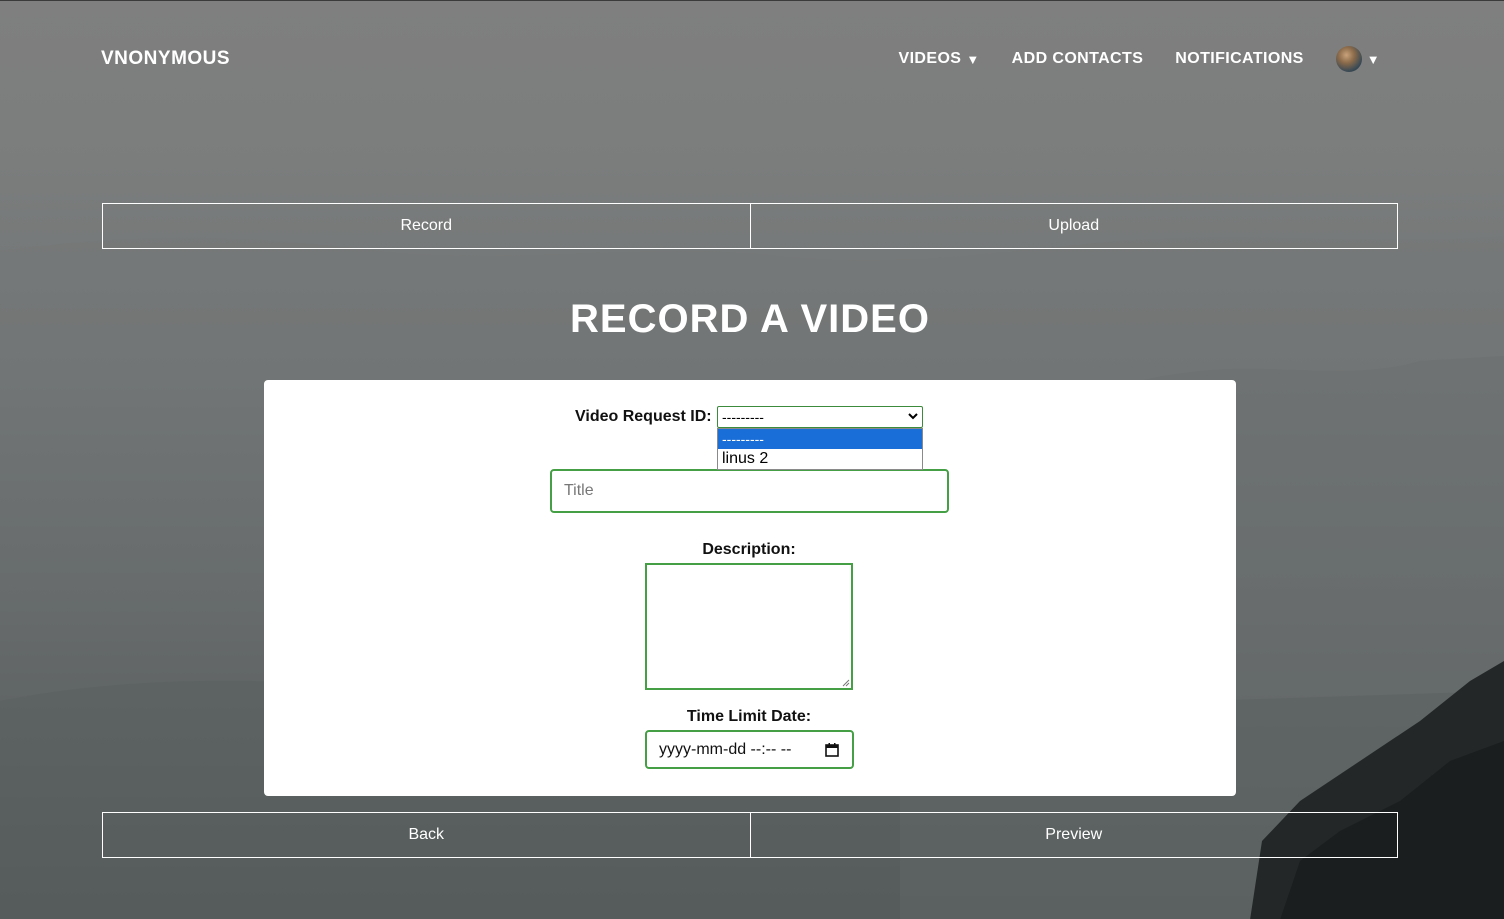  Describe the element at coordinates (426, 226) in the screenshot. I see `record-button: Record` at that location.